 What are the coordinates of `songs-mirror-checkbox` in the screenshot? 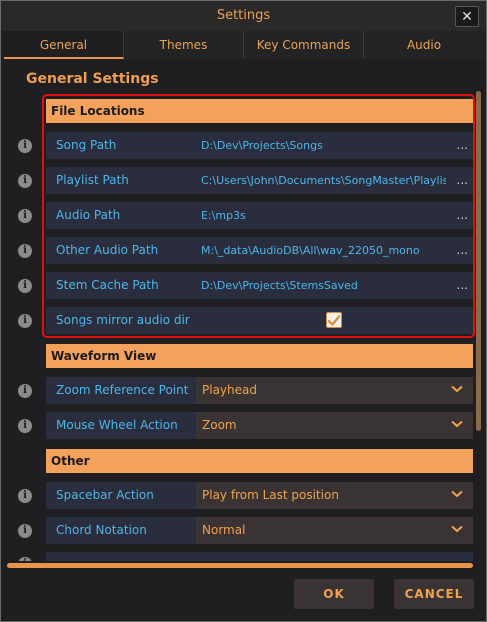 It's located at (334, 320).